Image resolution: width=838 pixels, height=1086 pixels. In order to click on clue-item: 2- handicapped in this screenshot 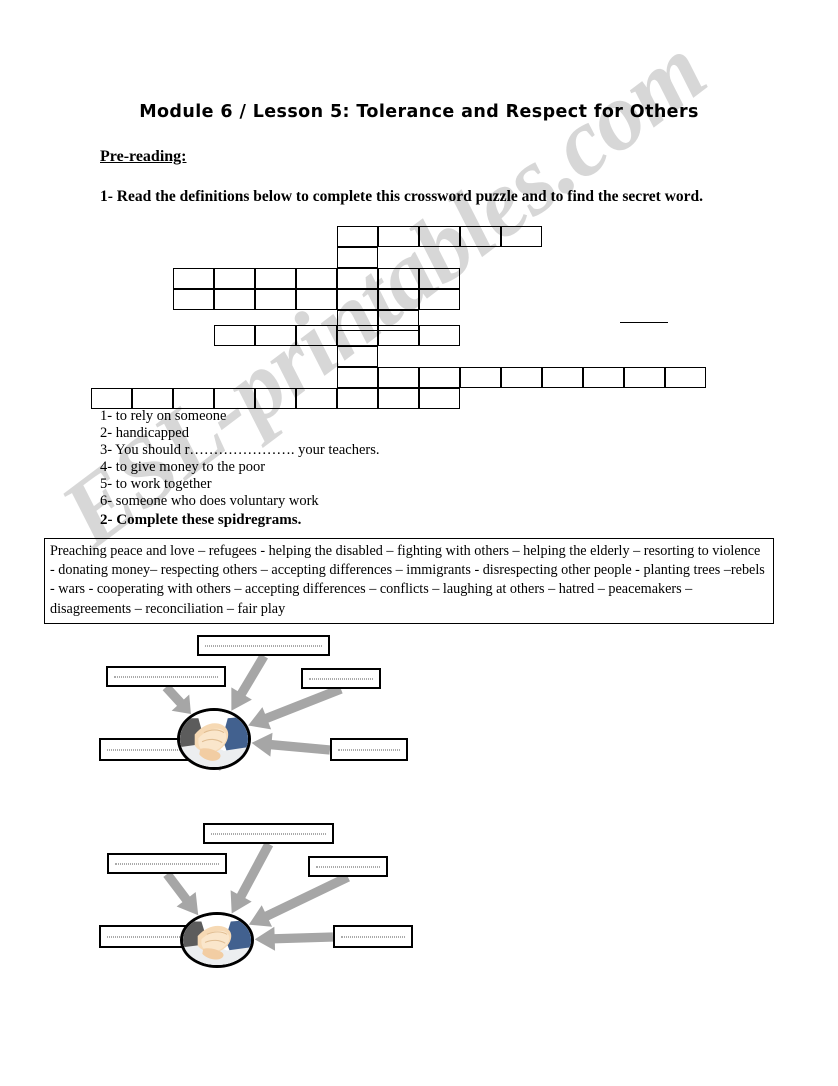, I will do `click(144, 433)`.